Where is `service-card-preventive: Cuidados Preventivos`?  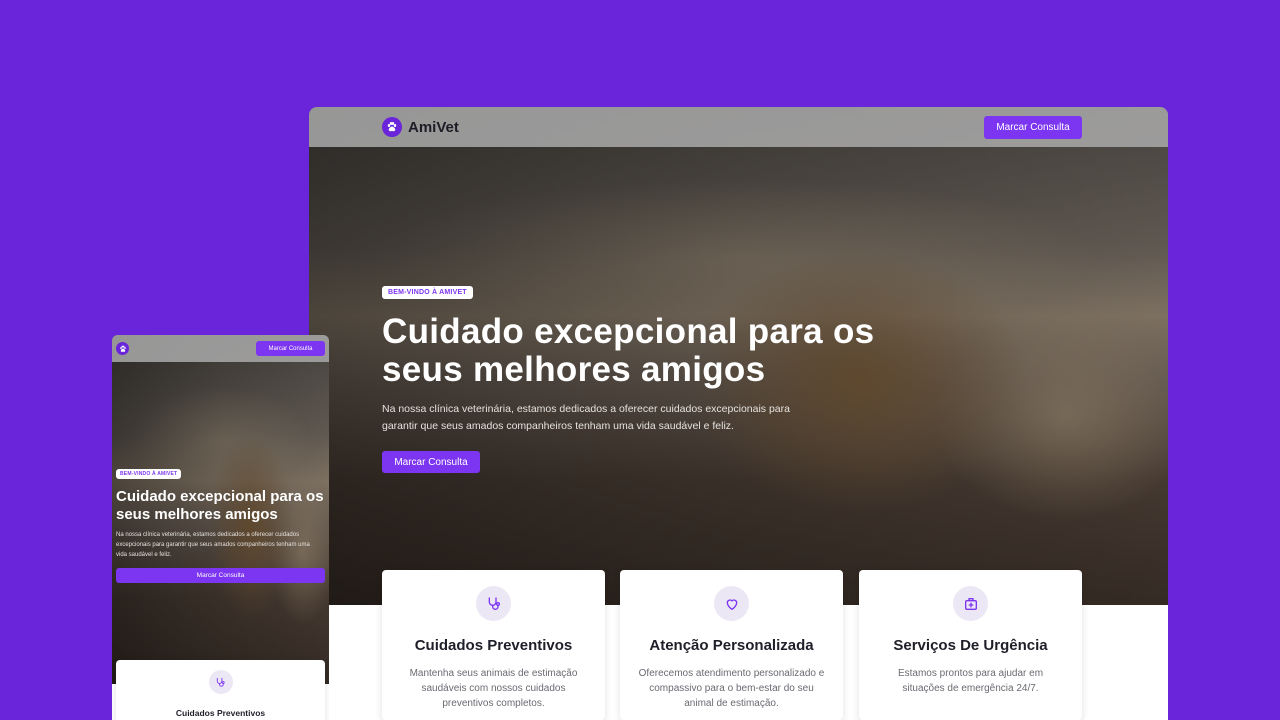
service-card-preventive: Cuidados Preventivos is located at coordinates (220, 690).